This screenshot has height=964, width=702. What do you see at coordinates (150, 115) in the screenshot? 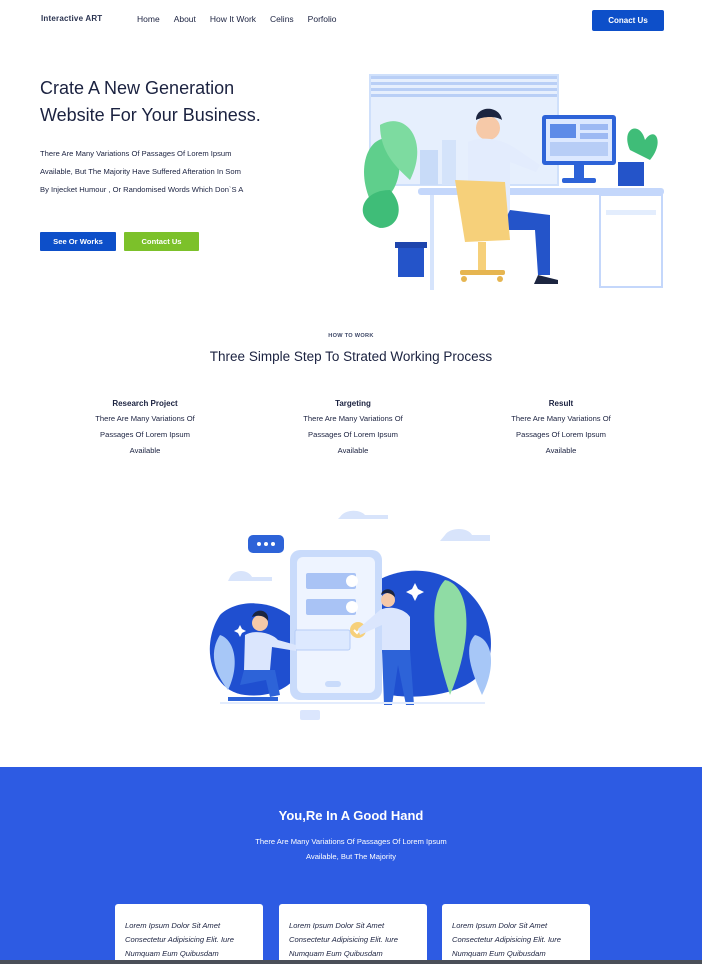
I see `hero-title-line-2: Website For Your Business.` at bounding box center [150, 115].